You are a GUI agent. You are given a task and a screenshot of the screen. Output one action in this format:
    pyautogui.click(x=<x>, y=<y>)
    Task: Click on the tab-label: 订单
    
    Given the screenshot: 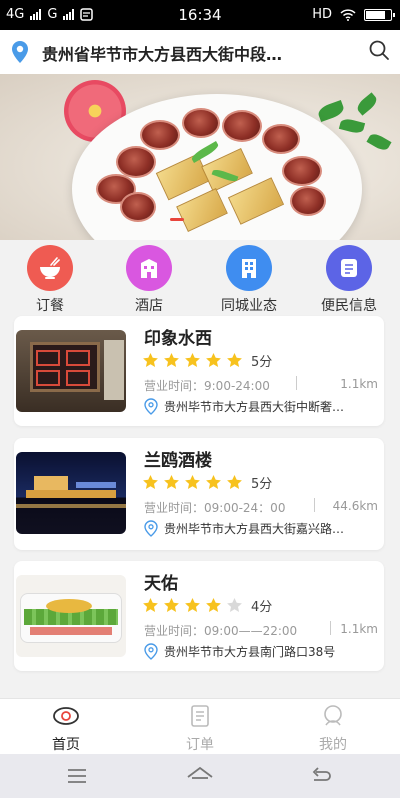 What is the action you would take?
    pyautogui.click(x=200, y=745)
    